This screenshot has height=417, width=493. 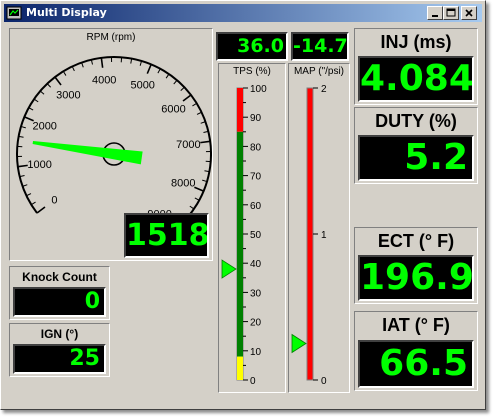 I want to click on inj-label: INJ (ms), so click(x=416, y=42).